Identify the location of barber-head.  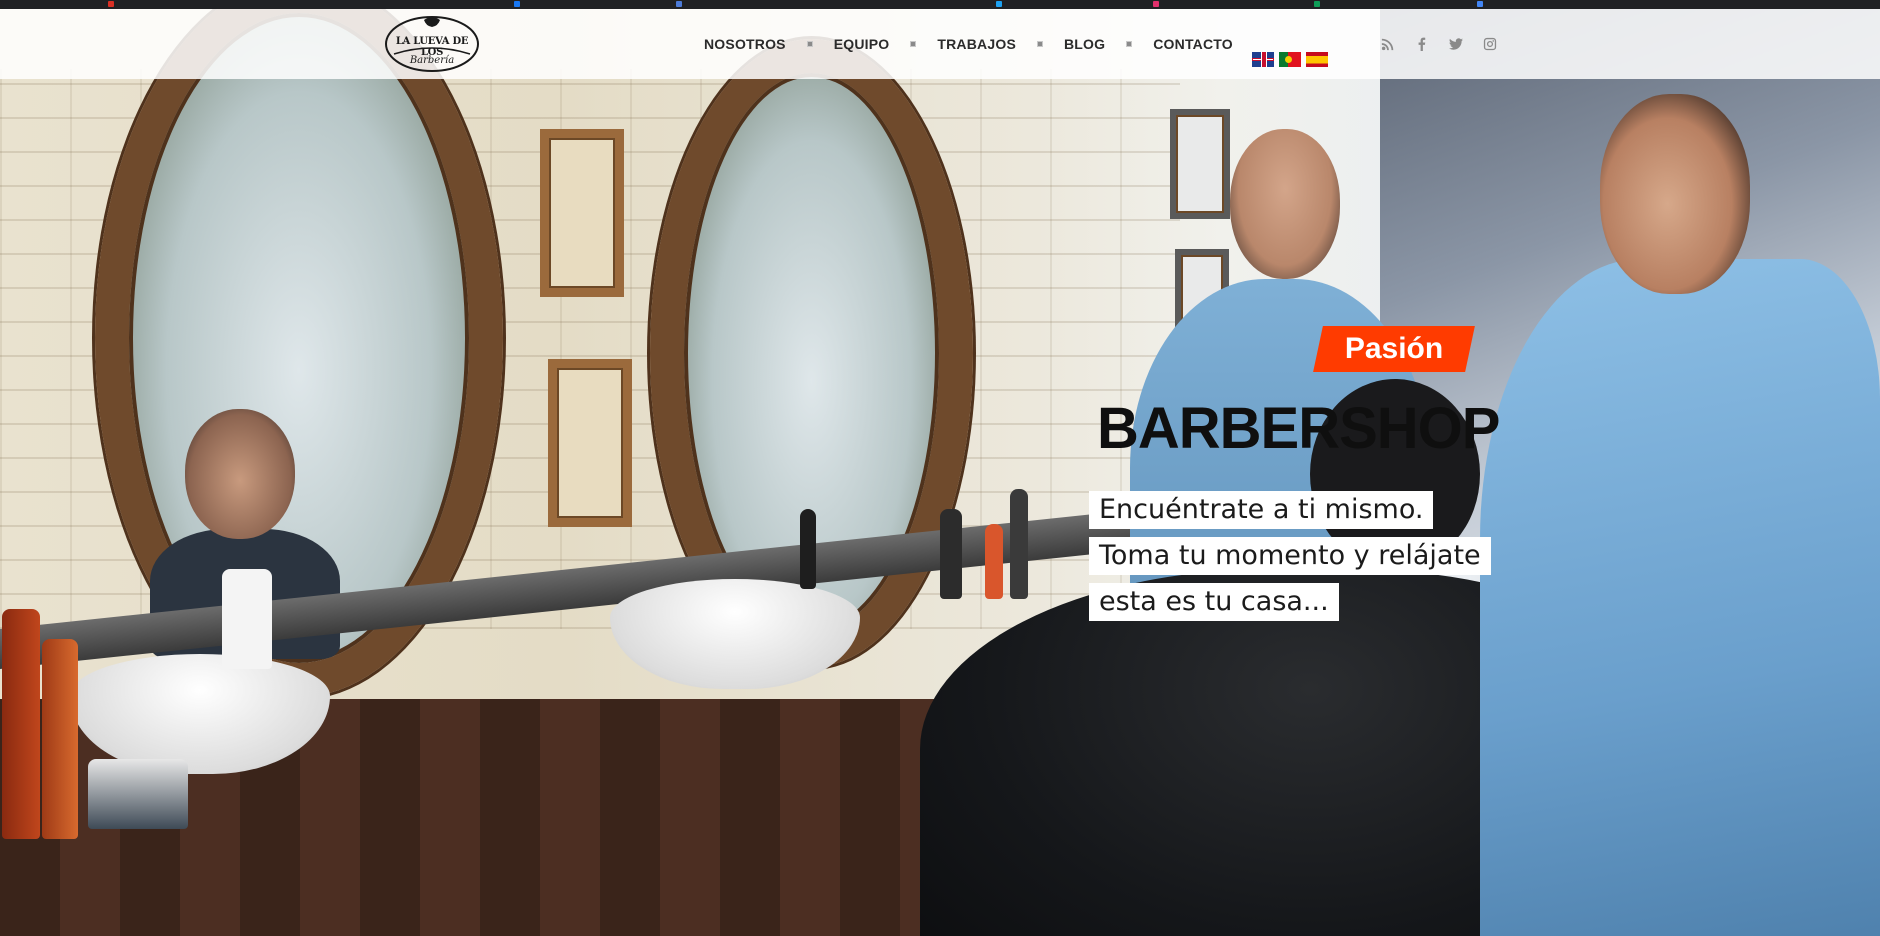
(1285, 204).